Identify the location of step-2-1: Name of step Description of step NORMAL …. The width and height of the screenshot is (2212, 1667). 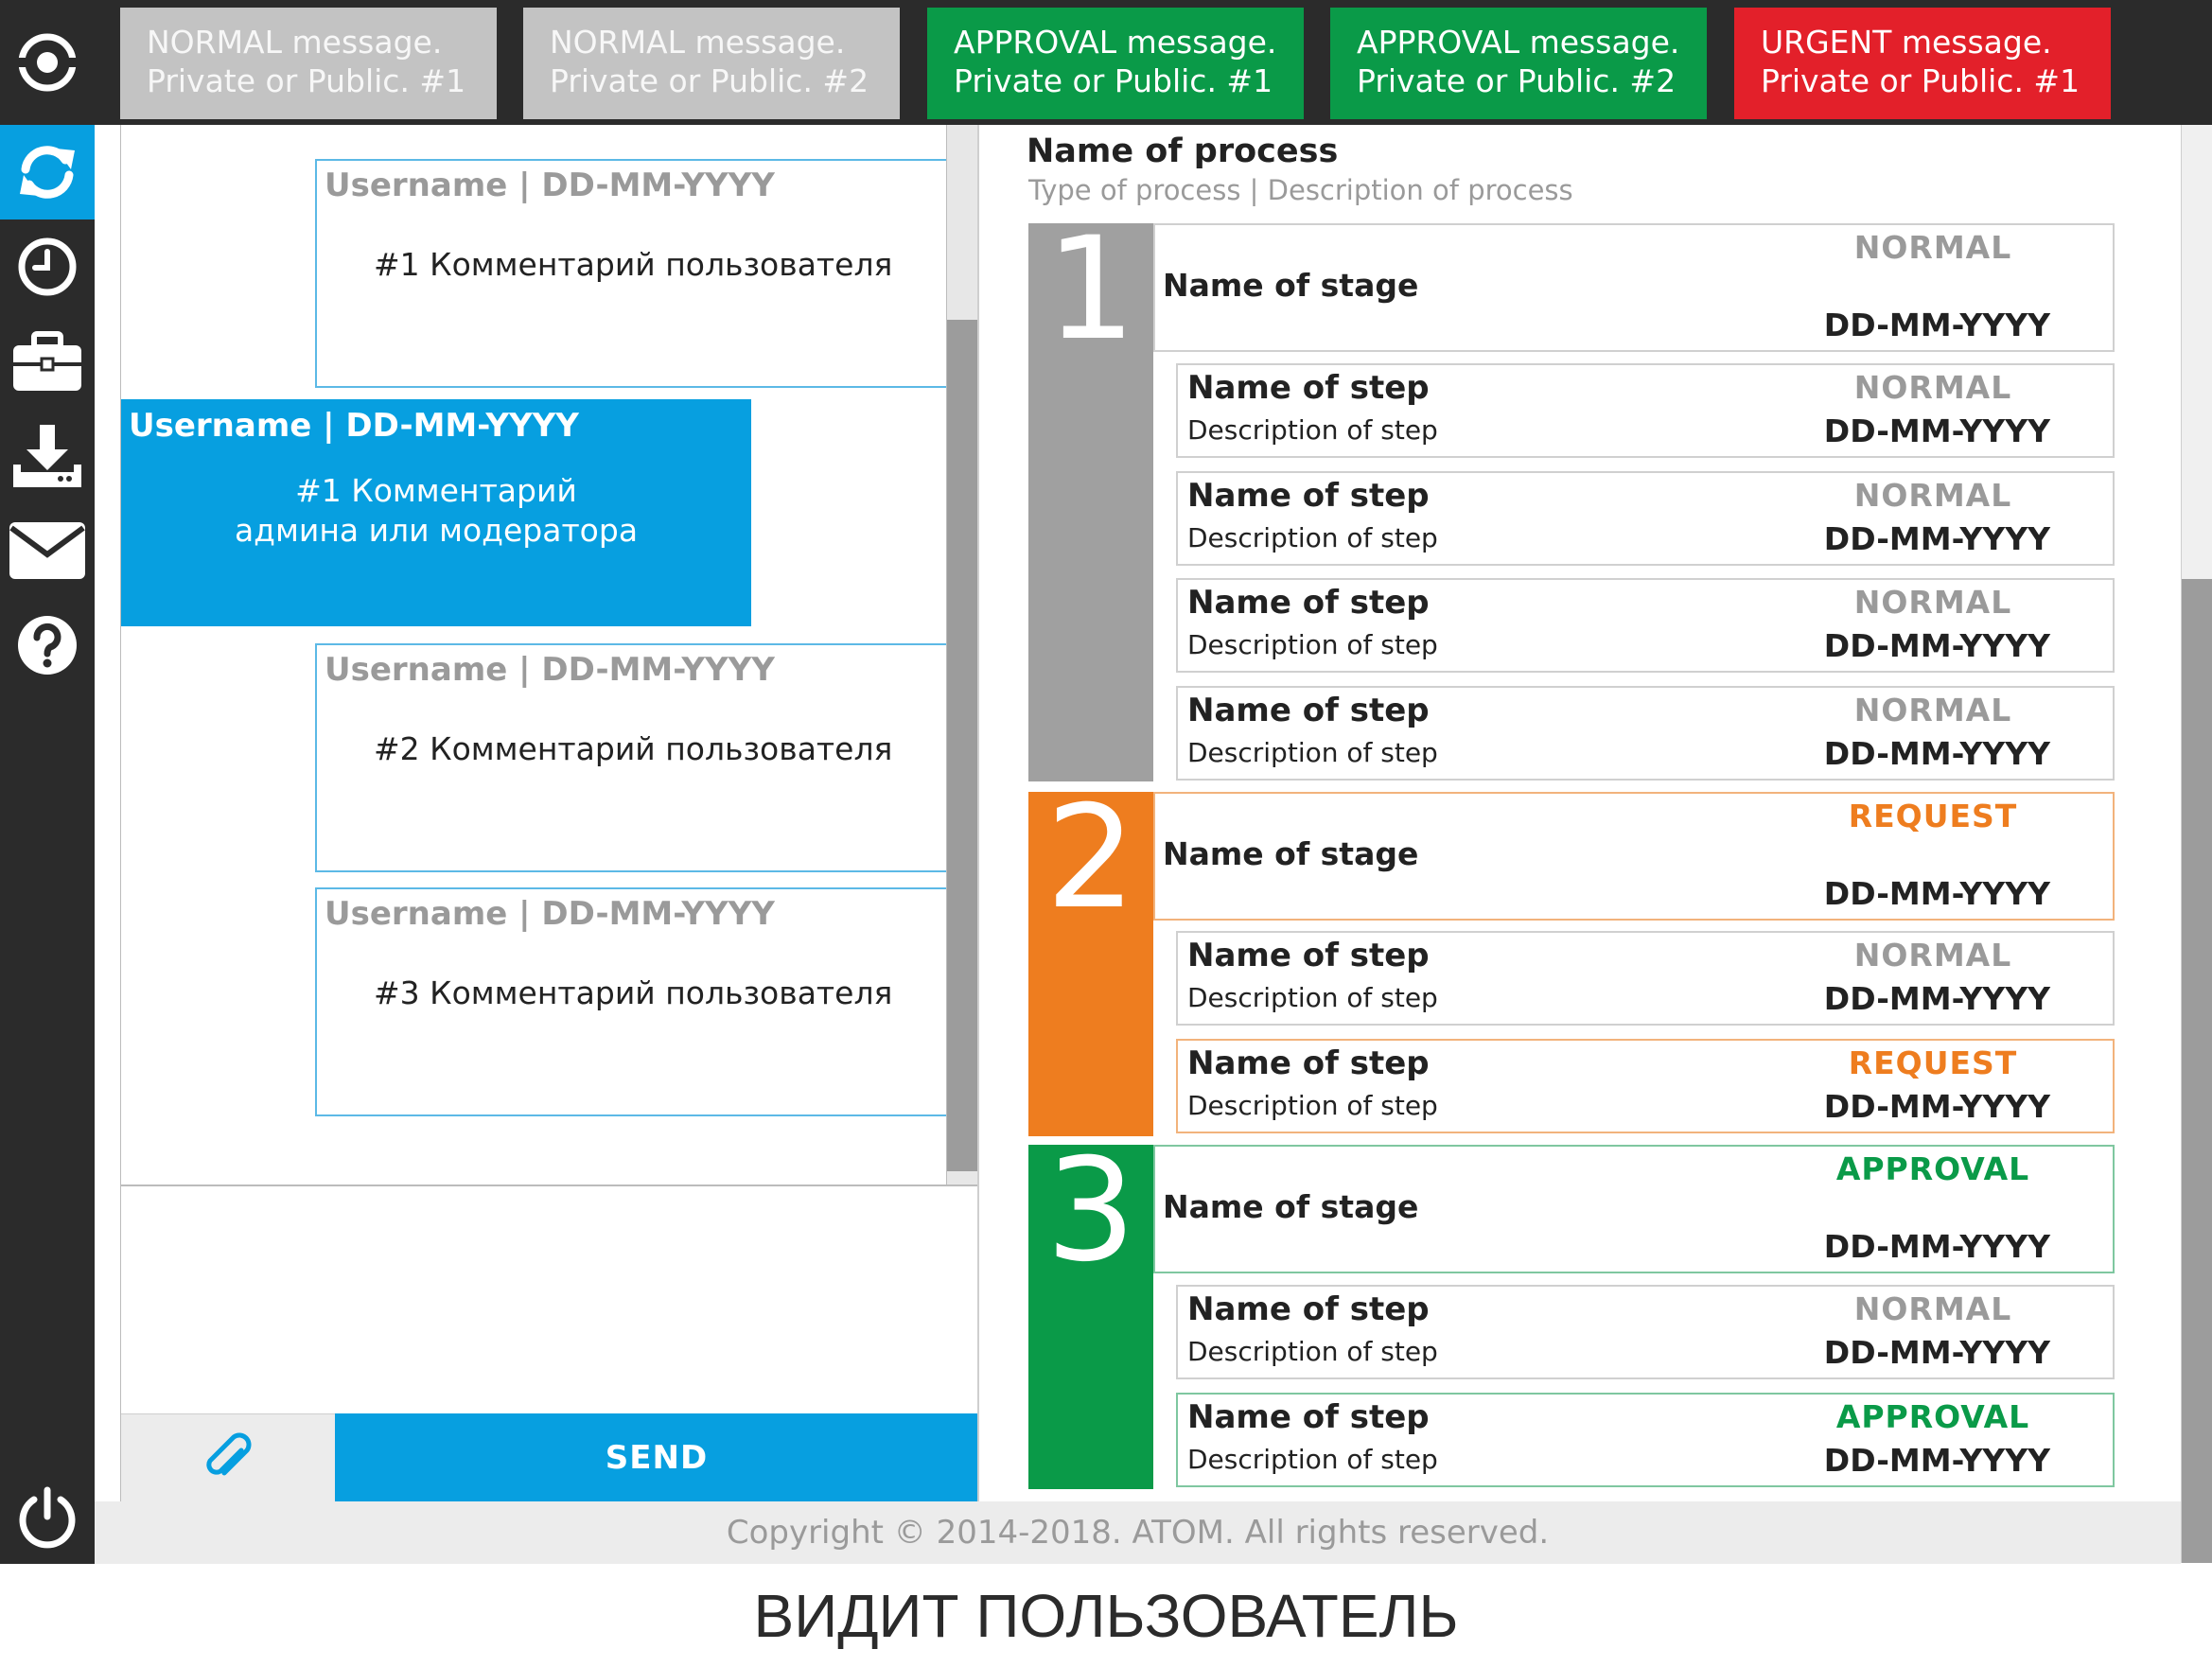
(1645, 978).